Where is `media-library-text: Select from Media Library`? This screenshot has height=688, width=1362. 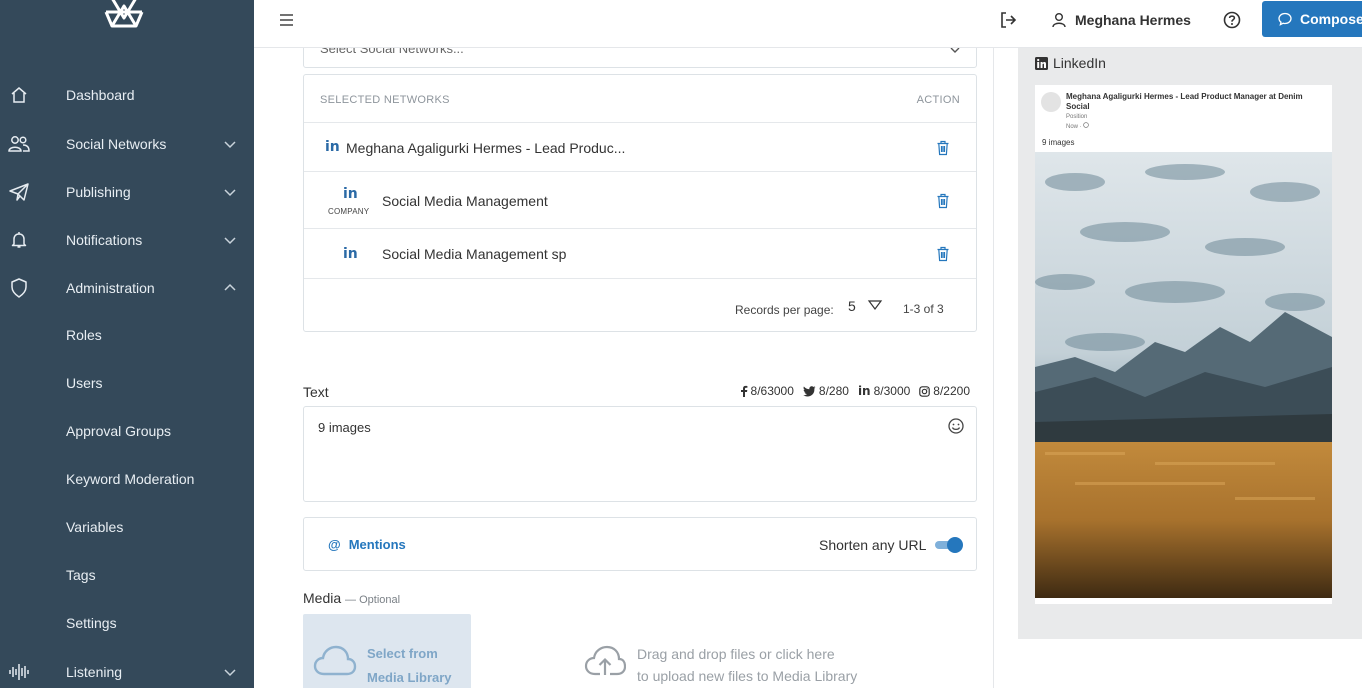 media-library-text: Select from Media Library is located at coordinates (409, 665).